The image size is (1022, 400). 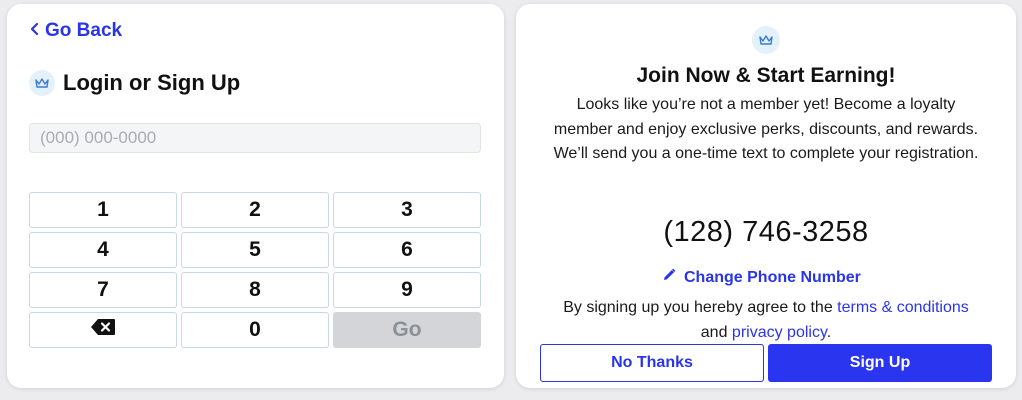 I want to click on no-thanks-button: No Thanks, so click(x=652, y=363).